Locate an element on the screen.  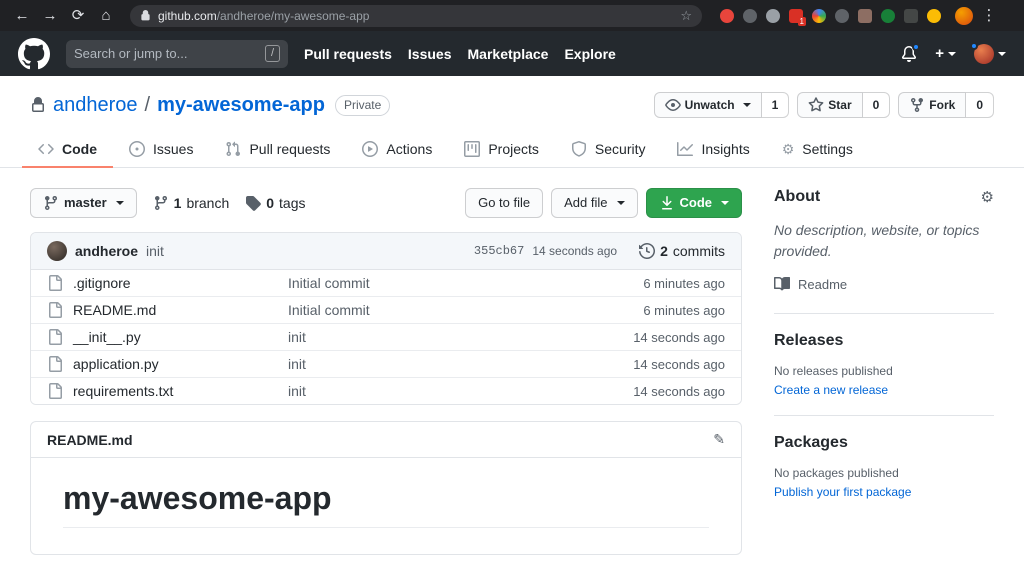
tab-issues: Issues is located at coordinates (161, 150).